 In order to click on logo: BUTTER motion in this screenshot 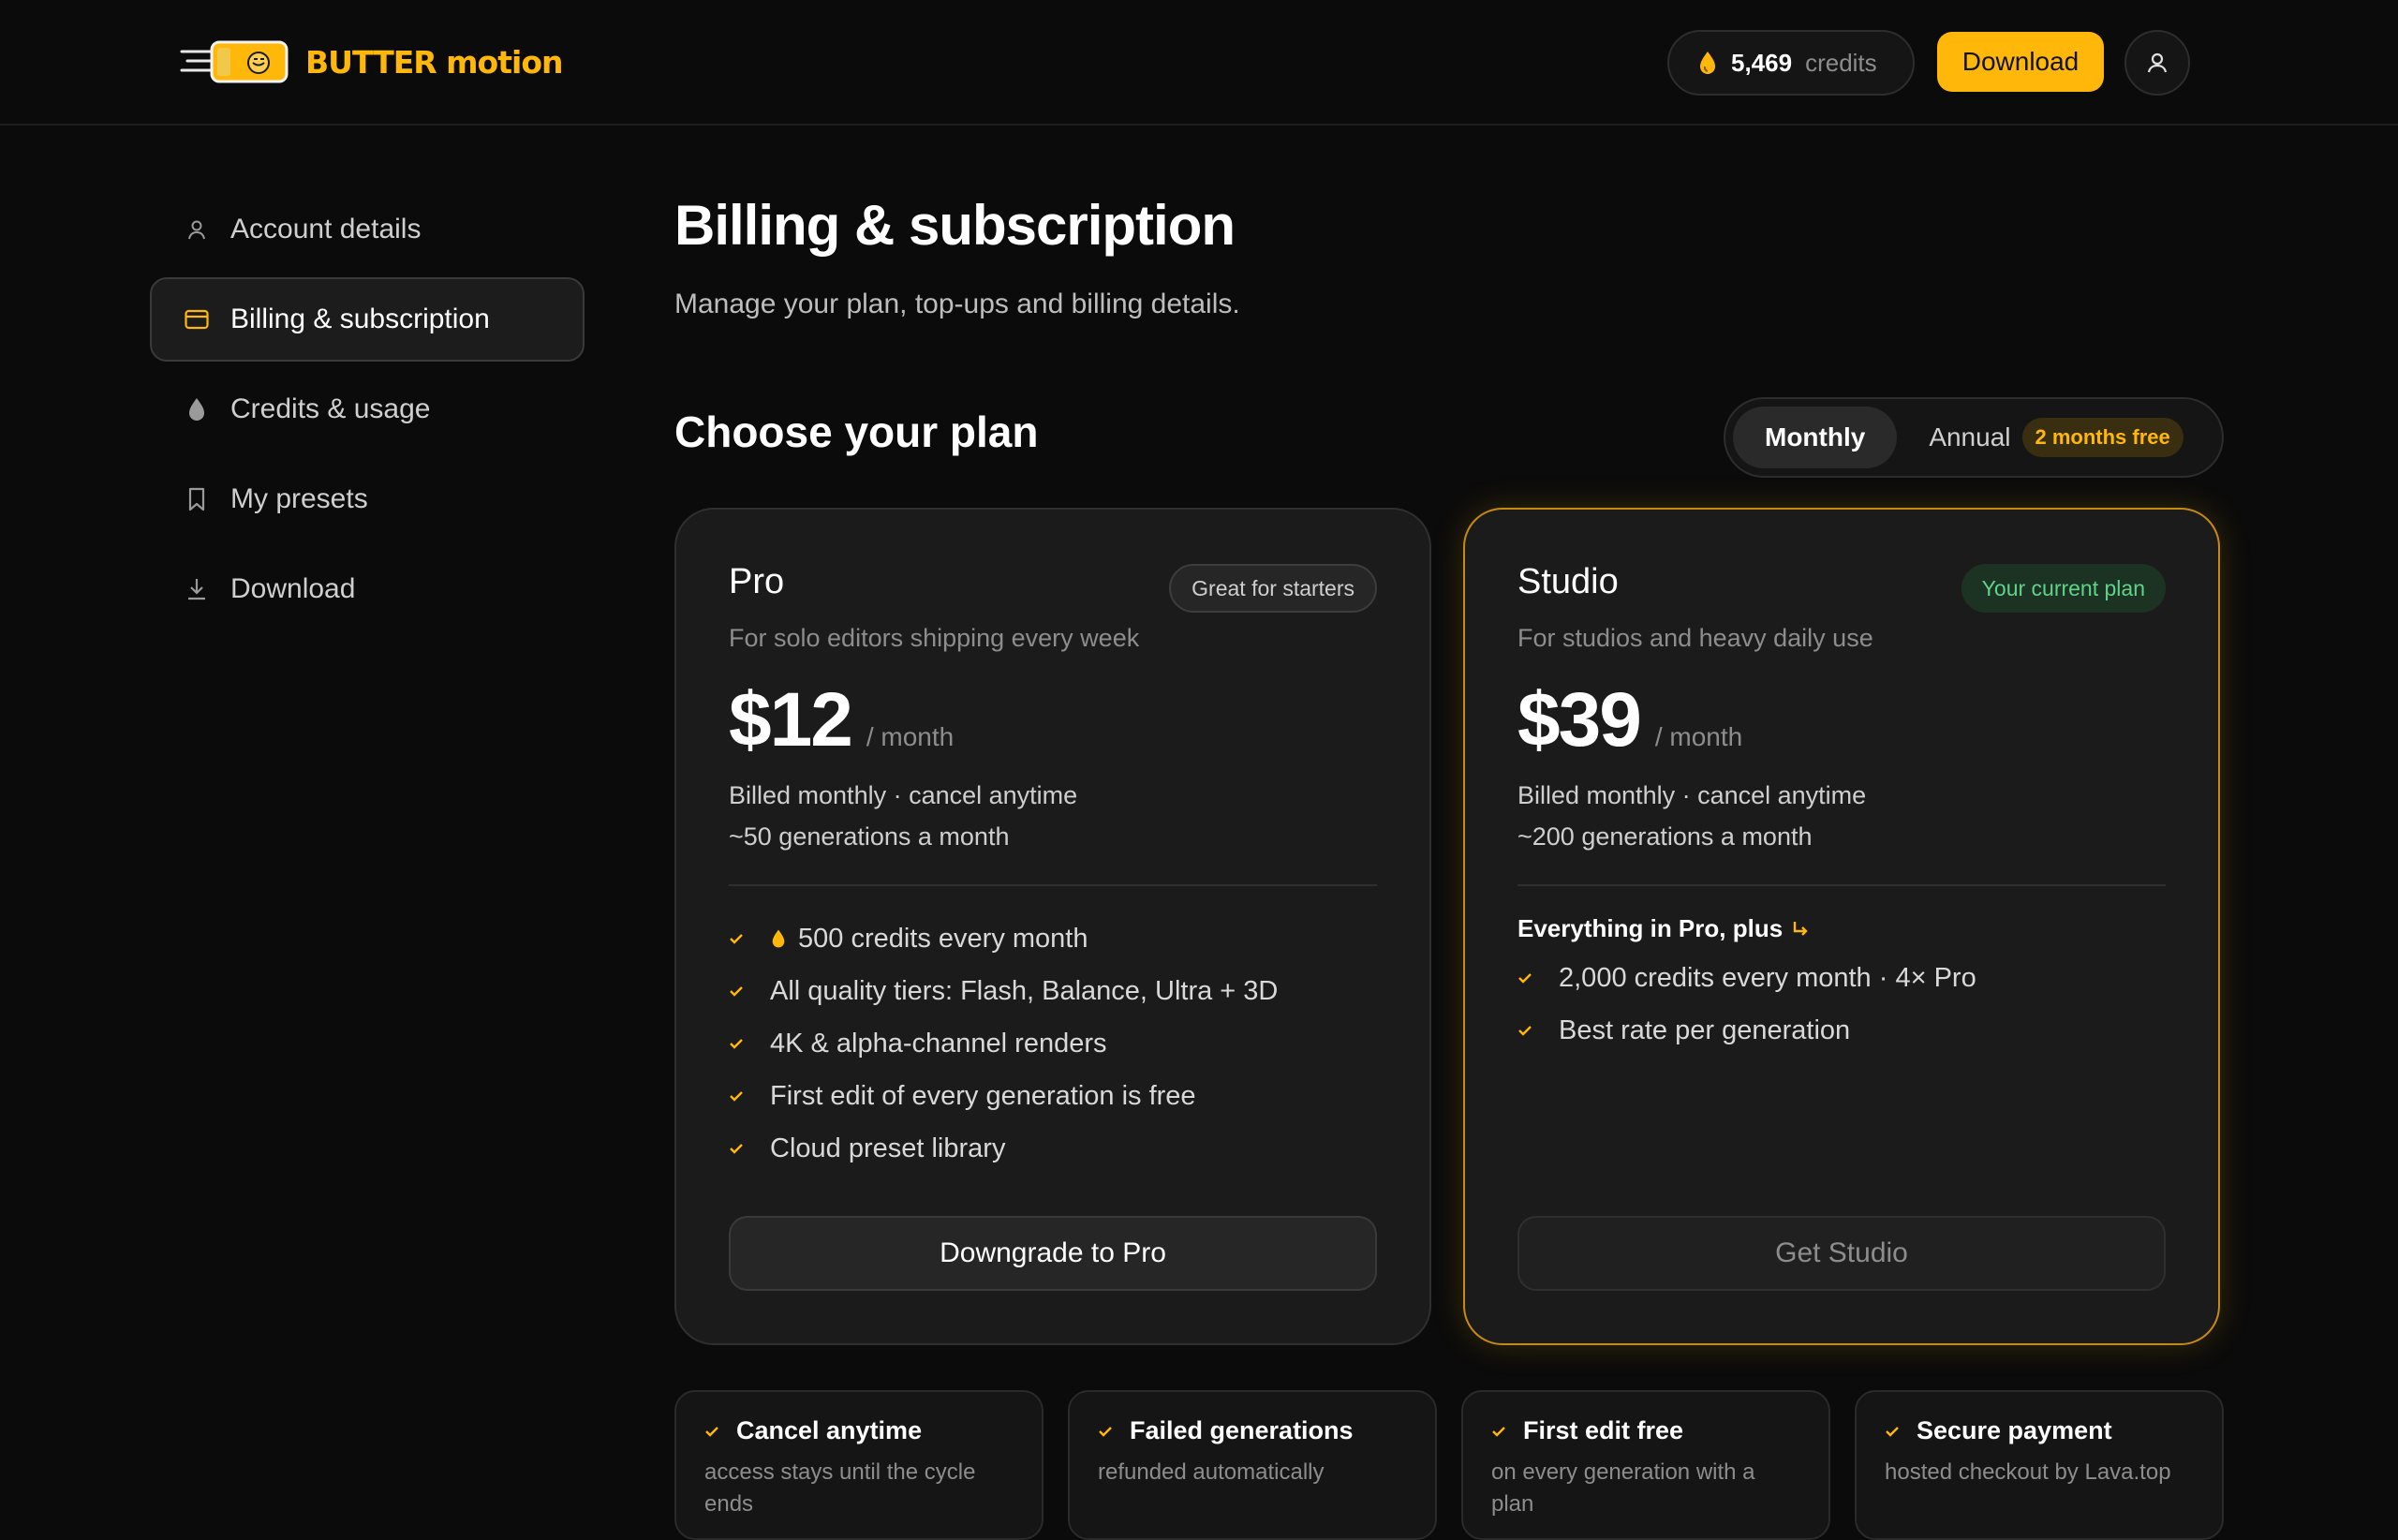, I will do `click(371, 62)`.